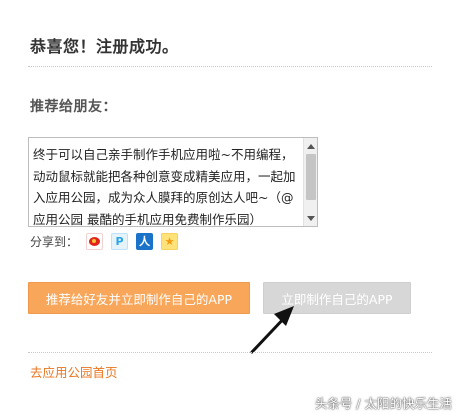  Describe the element at coordinates (108, 241) in the screenshot. I see `share-row: 分享到： P 人 ★` at that location.